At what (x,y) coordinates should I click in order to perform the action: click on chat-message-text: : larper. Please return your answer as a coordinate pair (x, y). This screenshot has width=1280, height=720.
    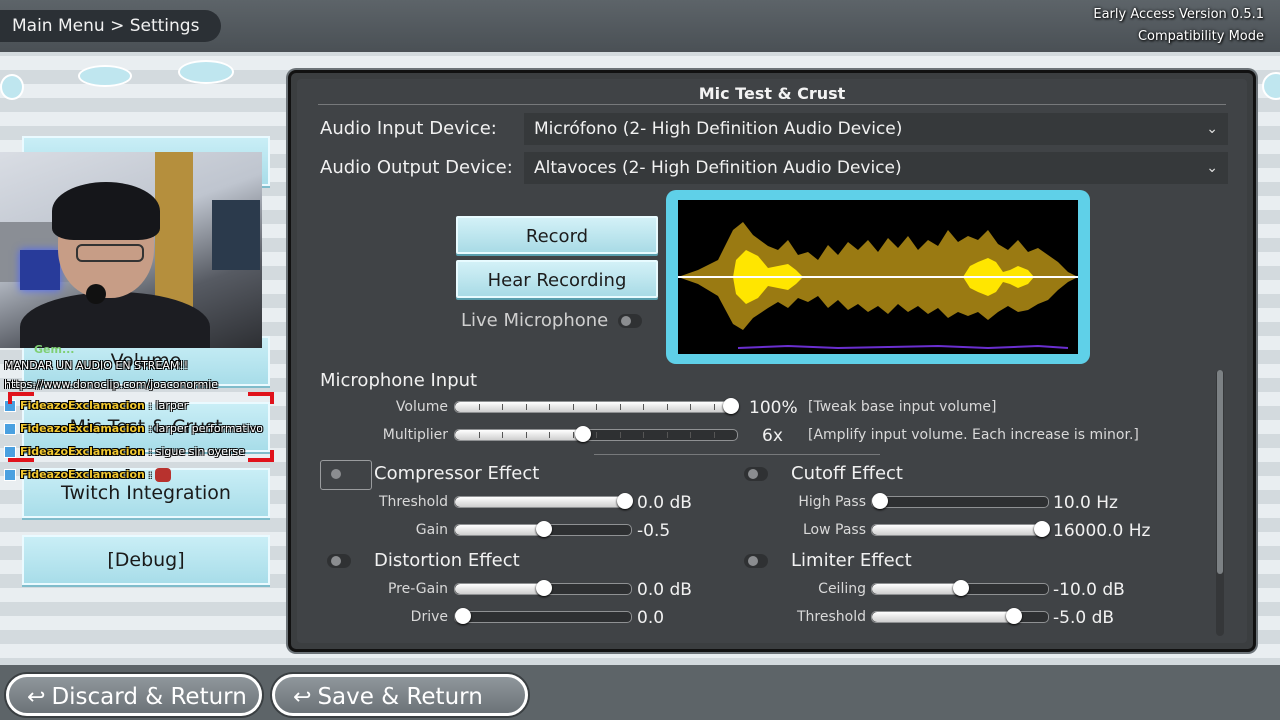
    Looking at the image, I should click on (168, 405).